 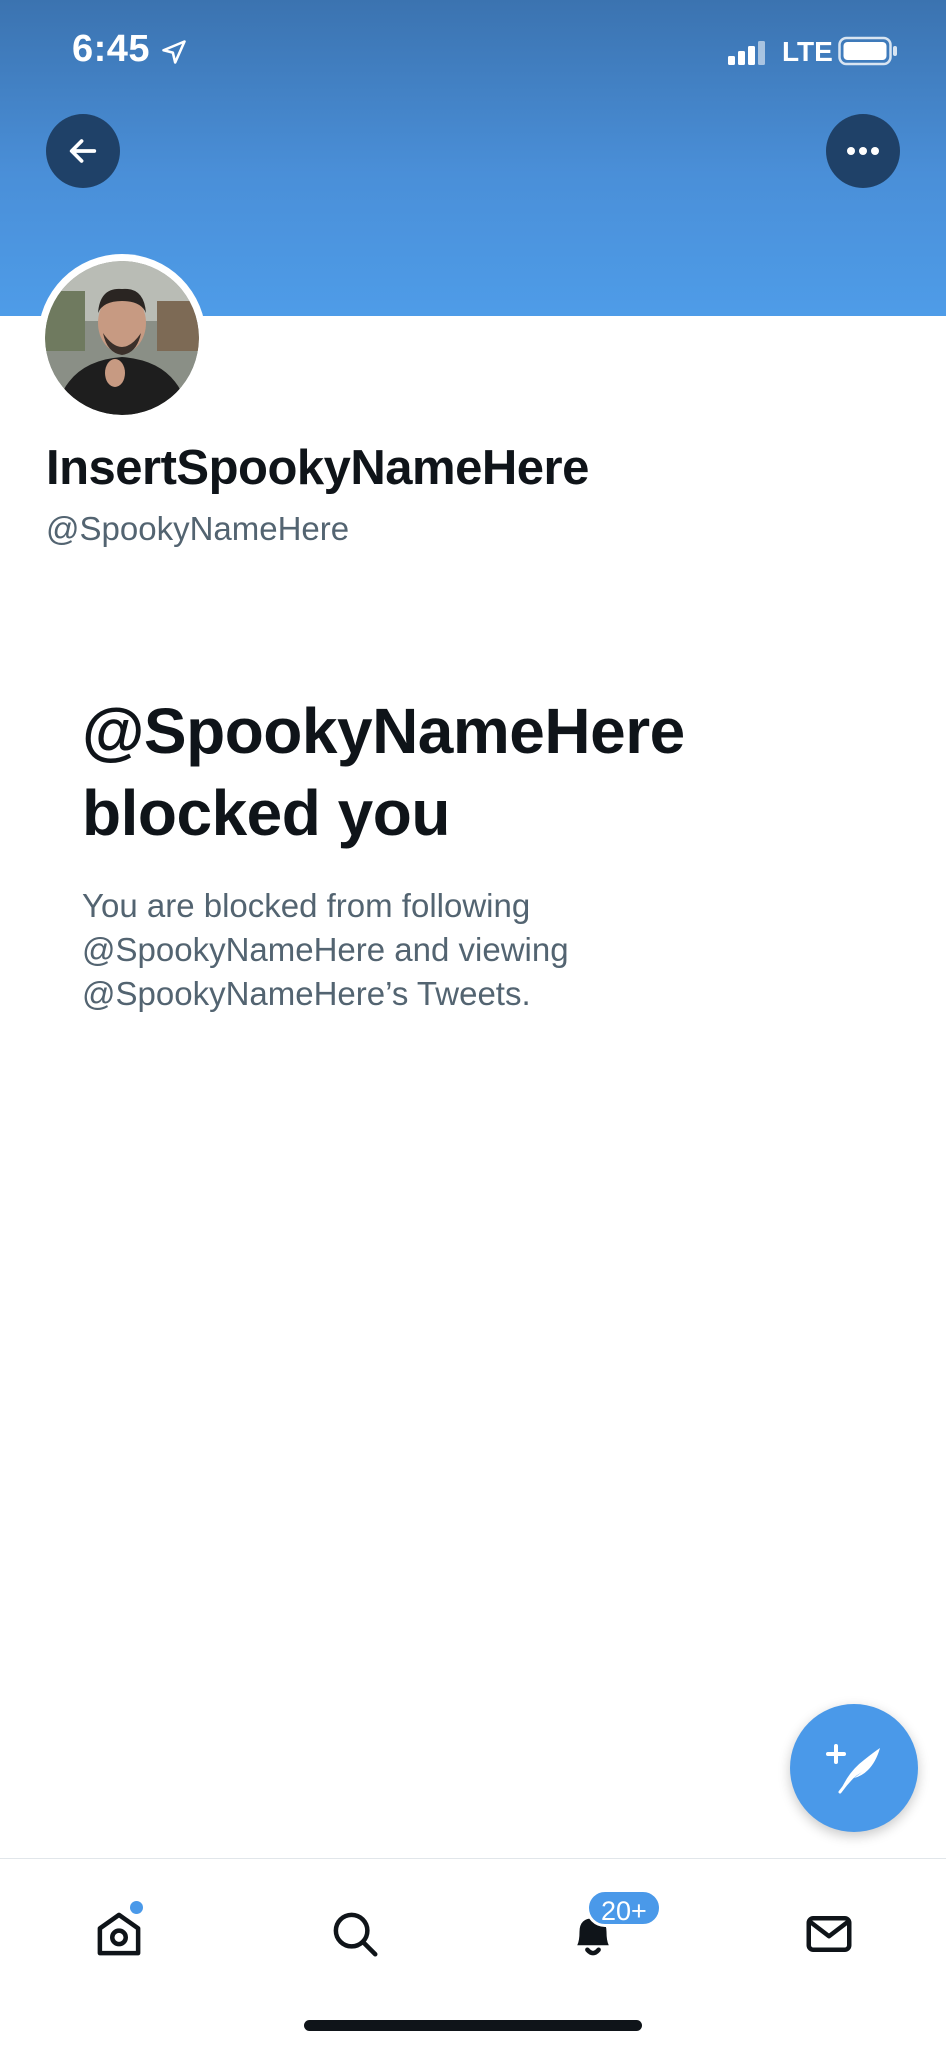 I want to click on avatar-photo, so click(x=122, y=338).